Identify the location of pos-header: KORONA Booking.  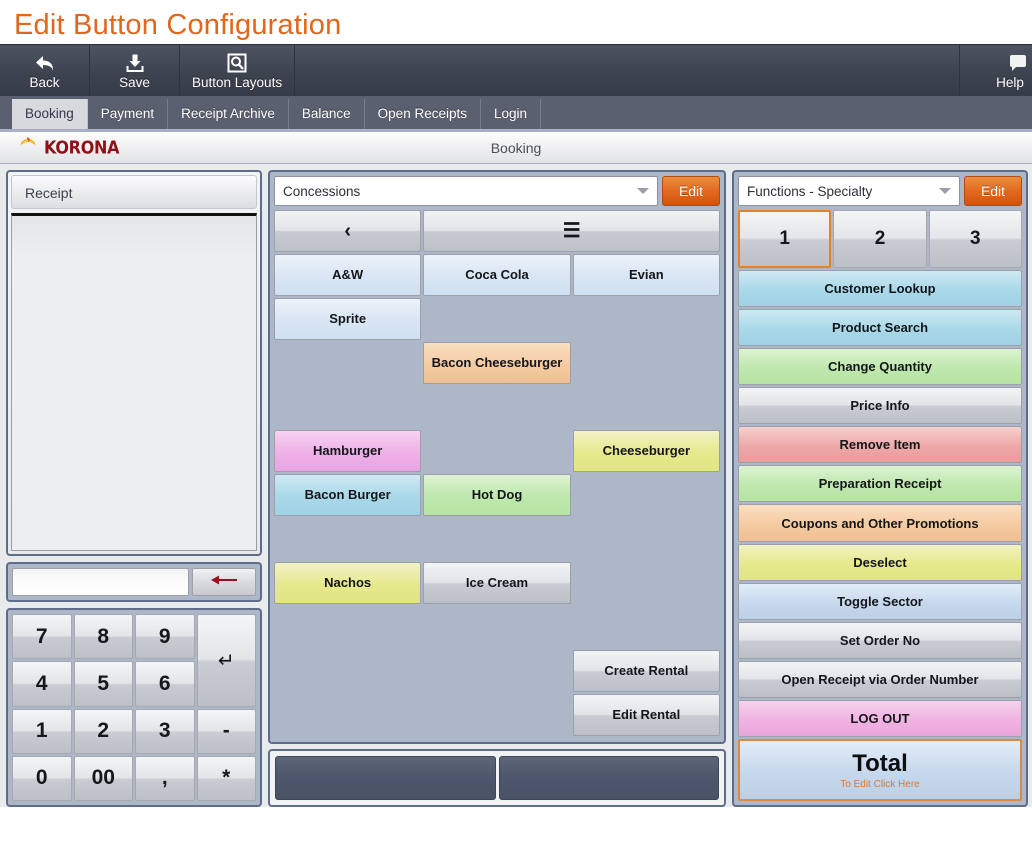
(516, 148).